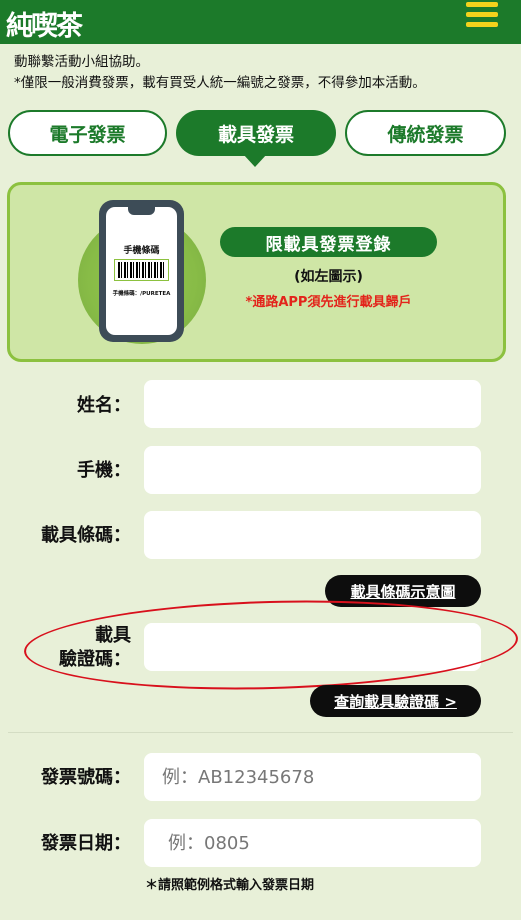 The image size is (521, 920). I want to click on notice-line-2: *僅限一般消費發票，載有買受人統一編號之發票，不得參加本活動。, so click(220, 83).